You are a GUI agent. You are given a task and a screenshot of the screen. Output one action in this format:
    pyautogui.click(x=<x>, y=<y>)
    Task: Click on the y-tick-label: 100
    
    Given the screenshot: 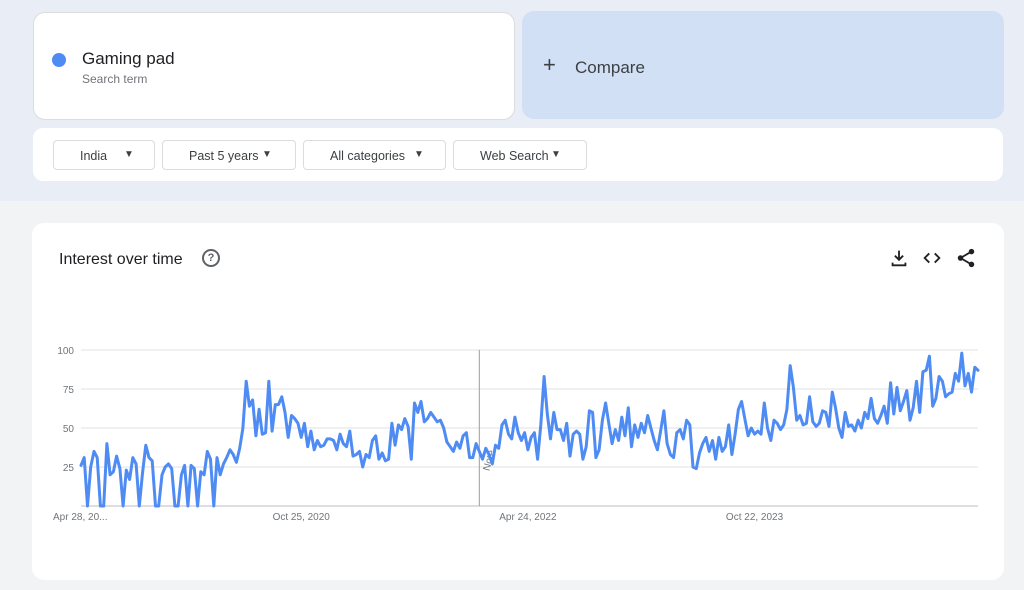 What is the action you would take?
    pyautogui.click(x=65, y=351)
    